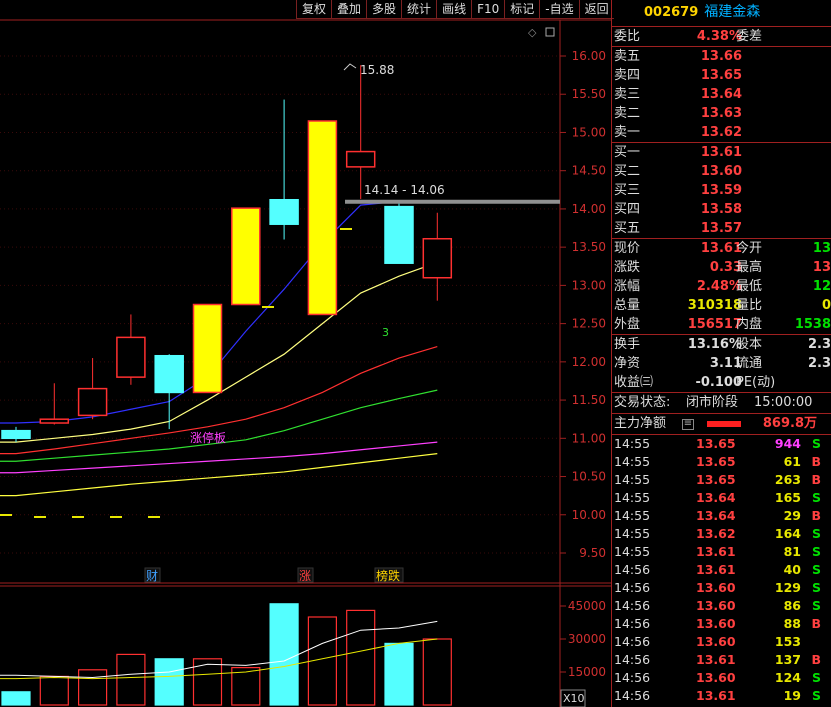 The image size is (831, 707). I want to click on toolbar-button: 画线, so click(454, 9).